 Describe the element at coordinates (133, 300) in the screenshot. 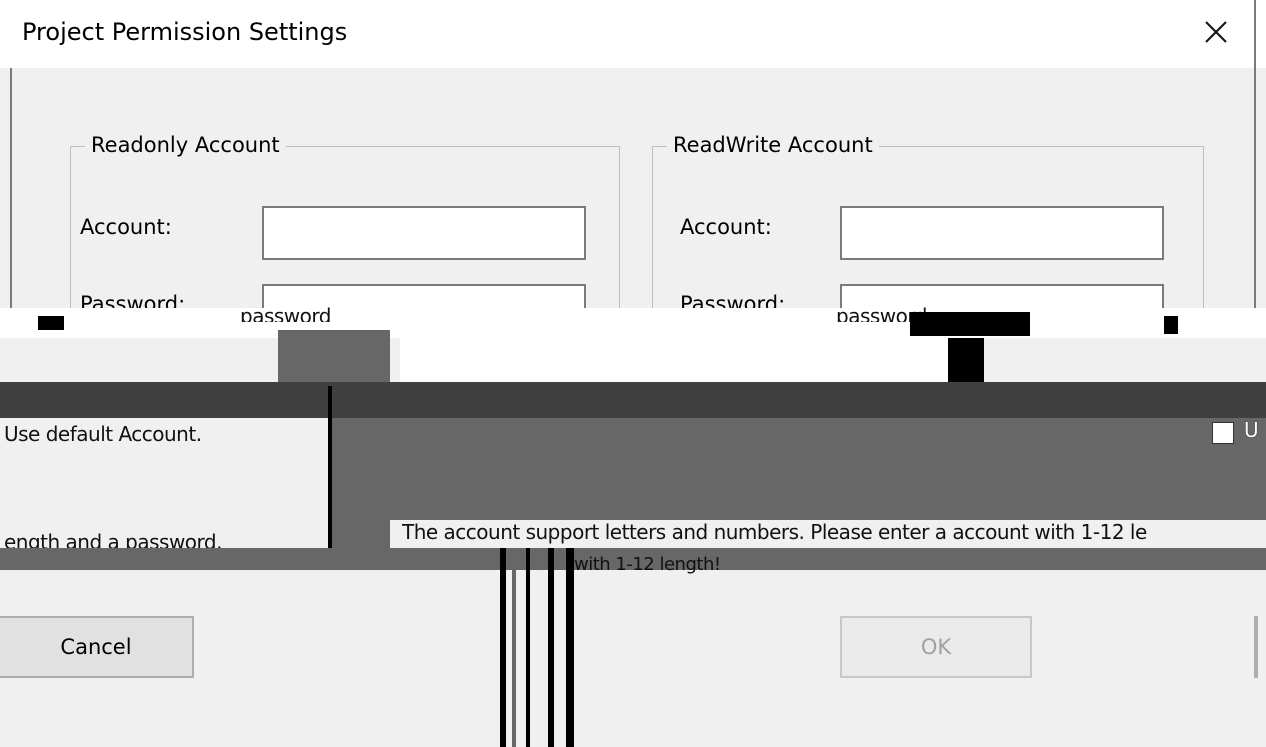

I see `readonly-password-label: Password:` at that location.